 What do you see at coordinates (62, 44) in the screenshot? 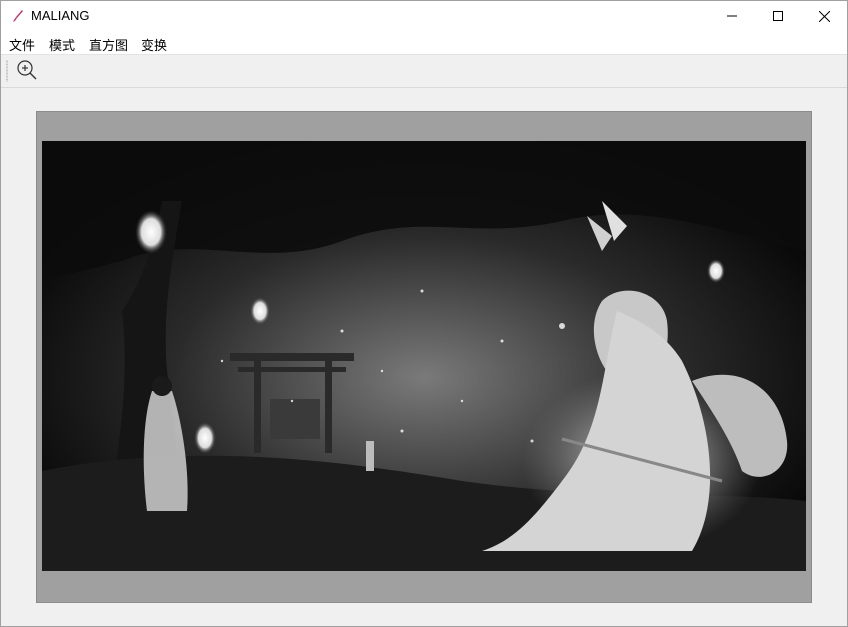
I see `menu-mode: 模式` at bounding box center [62, 44].